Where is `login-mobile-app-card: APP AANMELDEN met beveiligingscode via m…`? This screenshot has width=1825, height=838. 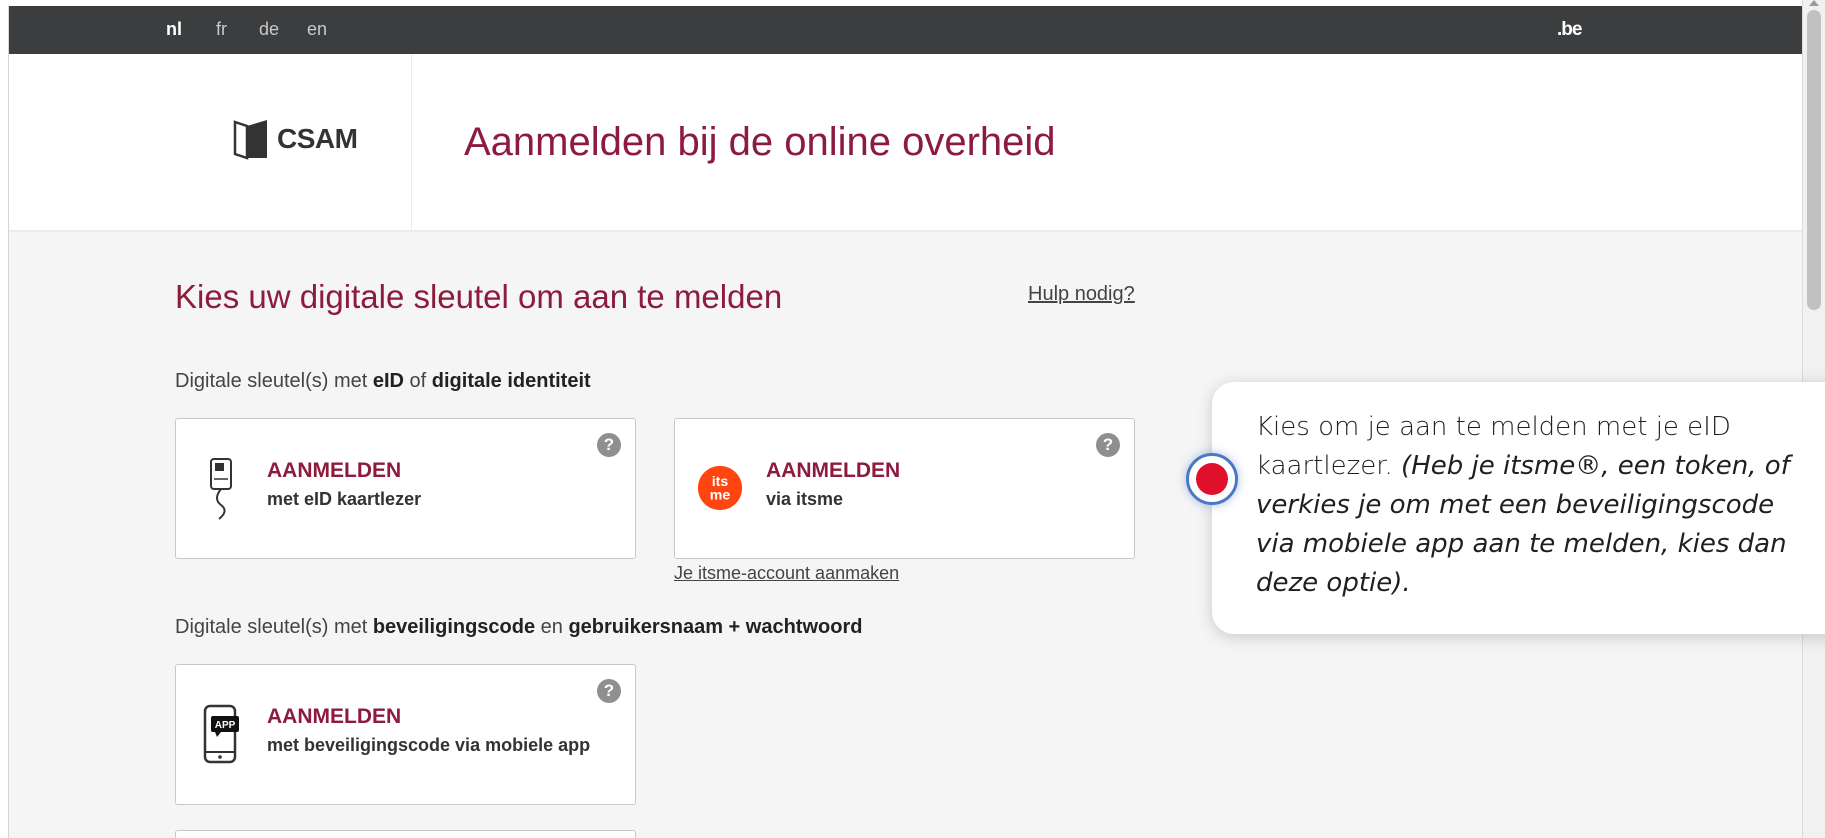
login-mobile-app-card: APP AANMELDEN met beveiligingscode via m… is located at coordinates (405, 734).